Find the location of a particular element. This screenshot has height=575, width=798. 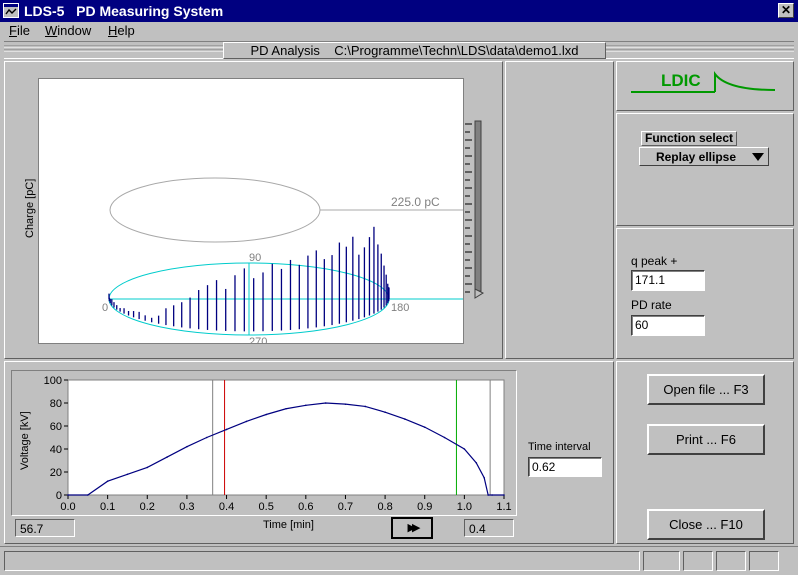

x-tick-label: 0.6 is located at coordinates (305, 507).